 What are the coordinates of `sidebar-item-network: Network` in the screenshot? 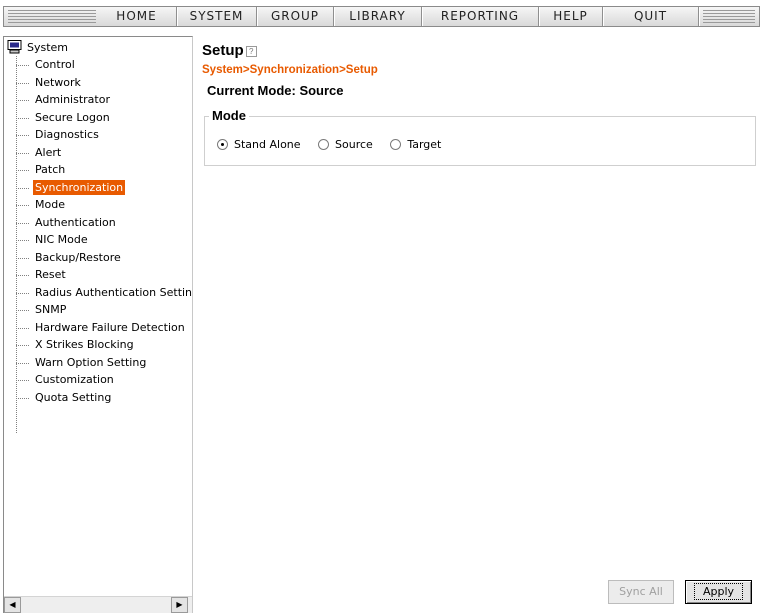 It's located at (104, 83).